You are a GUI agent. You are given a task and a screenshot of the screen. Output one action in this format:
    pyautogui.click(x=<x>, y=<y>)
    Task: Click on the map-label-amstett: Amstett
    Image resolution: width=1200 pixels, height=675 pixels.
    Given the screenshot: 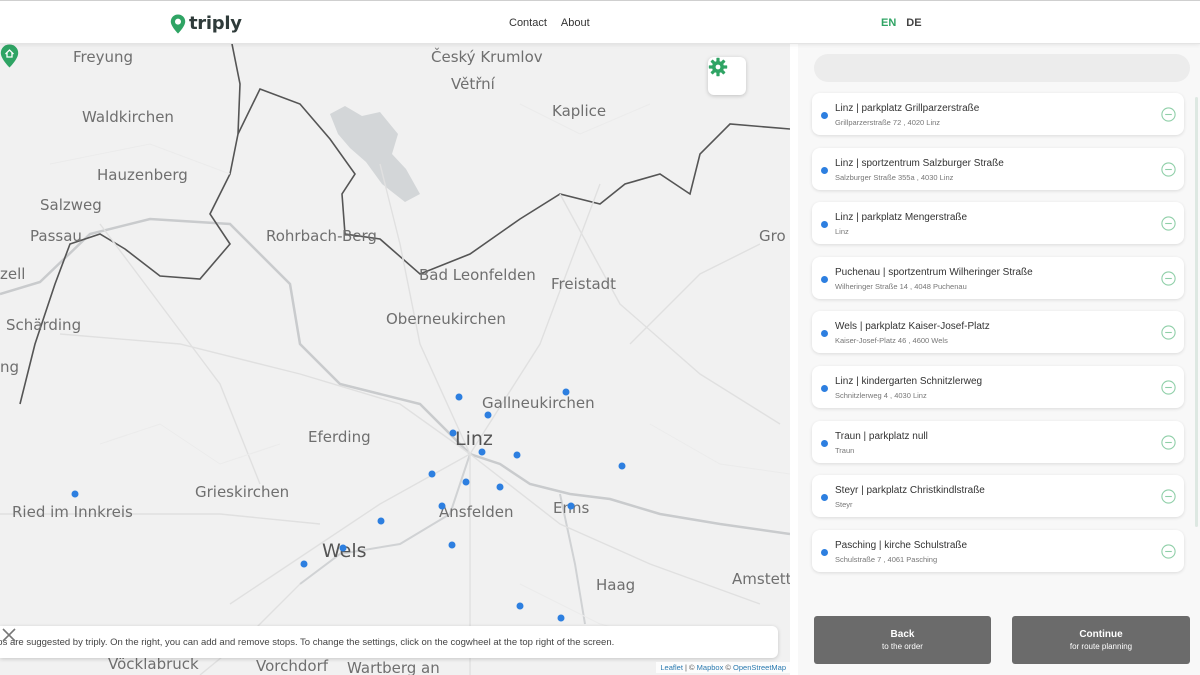 What is the action you would take?
    pyautogui.click(x=761, y=579)
    